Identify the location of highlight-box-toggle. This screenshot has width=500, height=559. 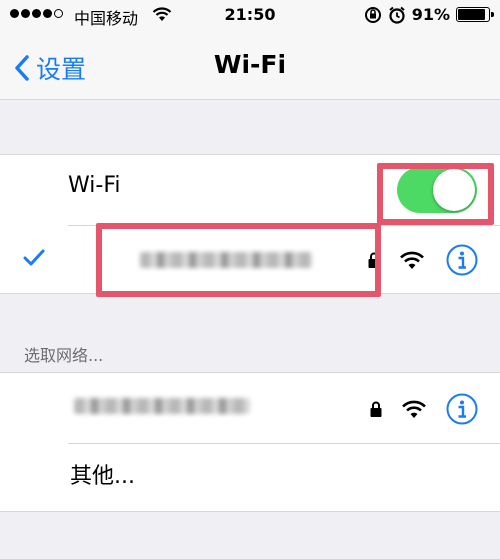
(435, 194).